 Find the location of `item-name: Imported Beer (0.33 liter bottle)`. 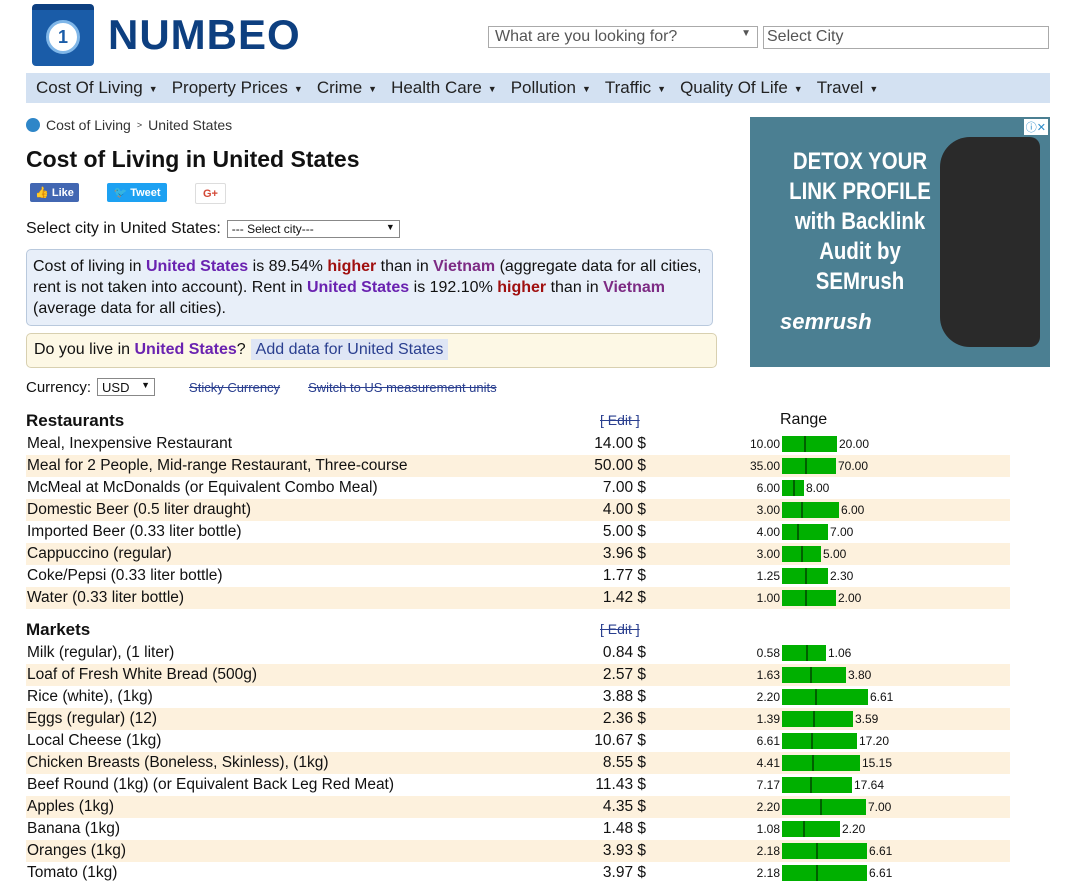

item-name: Imported Beer (0.33 liter bottle) is located at coordinates (134, 531).